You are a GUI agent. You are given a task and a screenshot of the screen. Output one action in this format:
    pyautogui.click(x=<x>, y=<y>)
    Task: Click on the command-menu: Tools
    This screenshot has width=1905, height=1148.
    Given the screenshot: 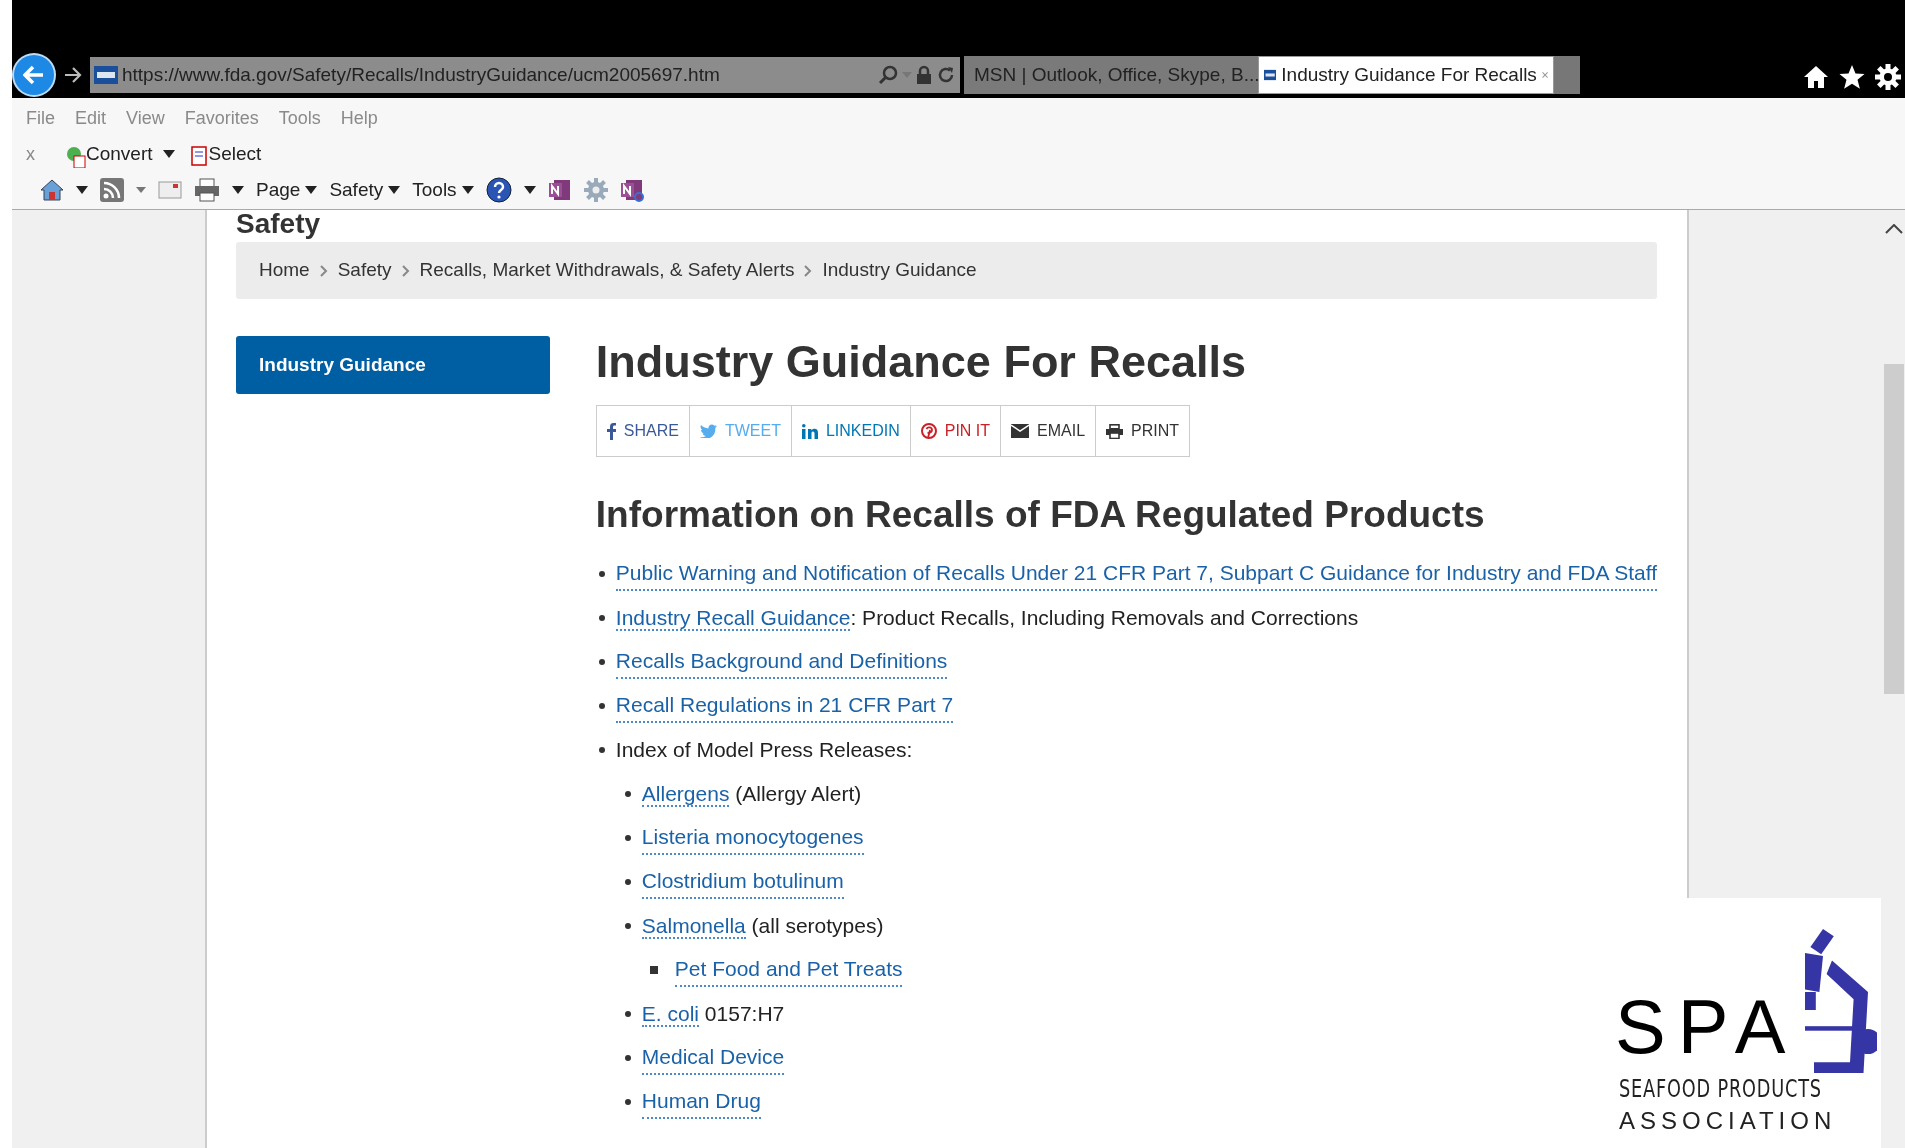 What is the action you would take?
    pyautogui.click(x=443, y=190)
    